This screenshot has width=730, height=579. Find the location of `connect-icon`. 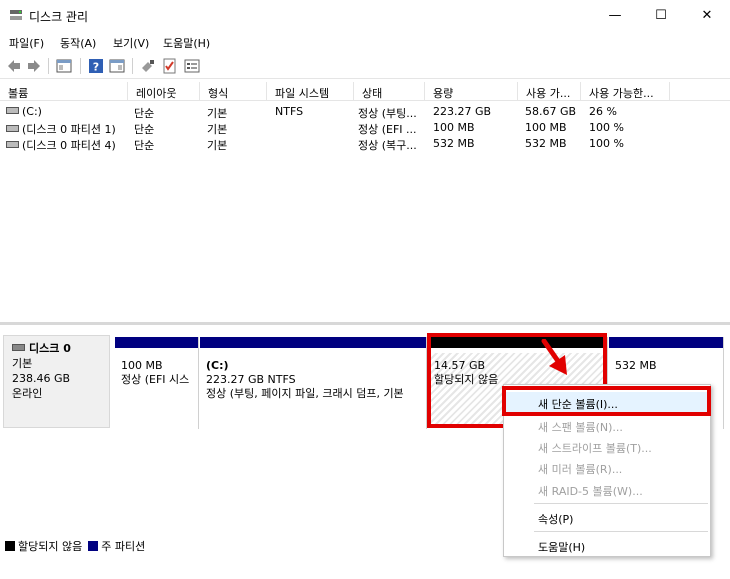

connect-icon is located at coordinates (148, 66).